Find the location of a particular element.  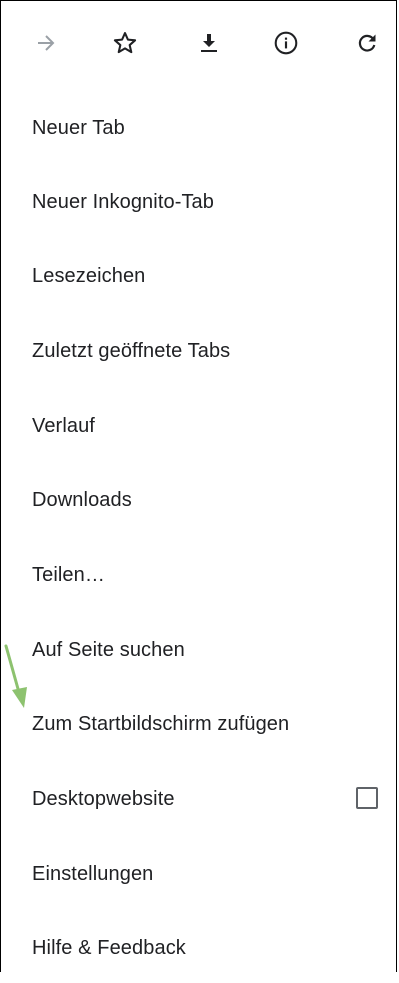

menu-item-label: Lesezeichen is located at coordinates (89, 275).